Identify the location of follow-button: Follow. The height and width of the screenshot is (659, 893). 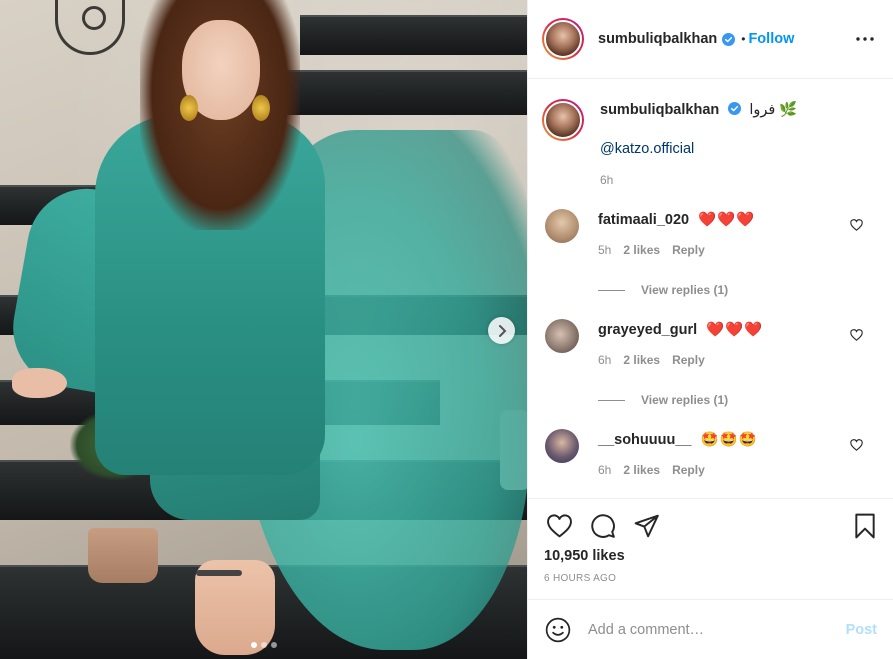
(771, 39).